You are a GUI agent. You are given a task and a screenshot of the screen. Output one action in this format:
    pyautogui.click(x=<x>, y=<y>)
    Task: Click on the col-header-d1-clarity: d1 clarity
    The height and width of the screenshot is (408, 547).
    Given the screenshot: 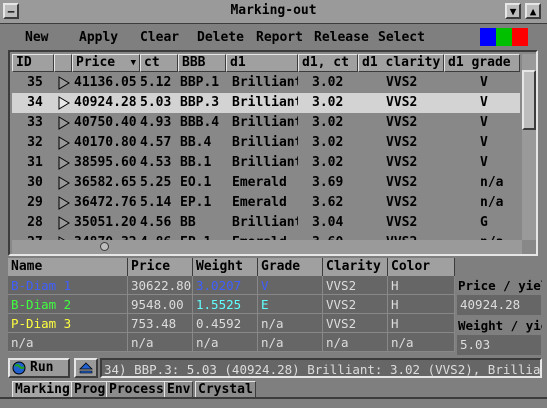 What is the action you would take?
    pyautogui.click(x=401, y=63)
    